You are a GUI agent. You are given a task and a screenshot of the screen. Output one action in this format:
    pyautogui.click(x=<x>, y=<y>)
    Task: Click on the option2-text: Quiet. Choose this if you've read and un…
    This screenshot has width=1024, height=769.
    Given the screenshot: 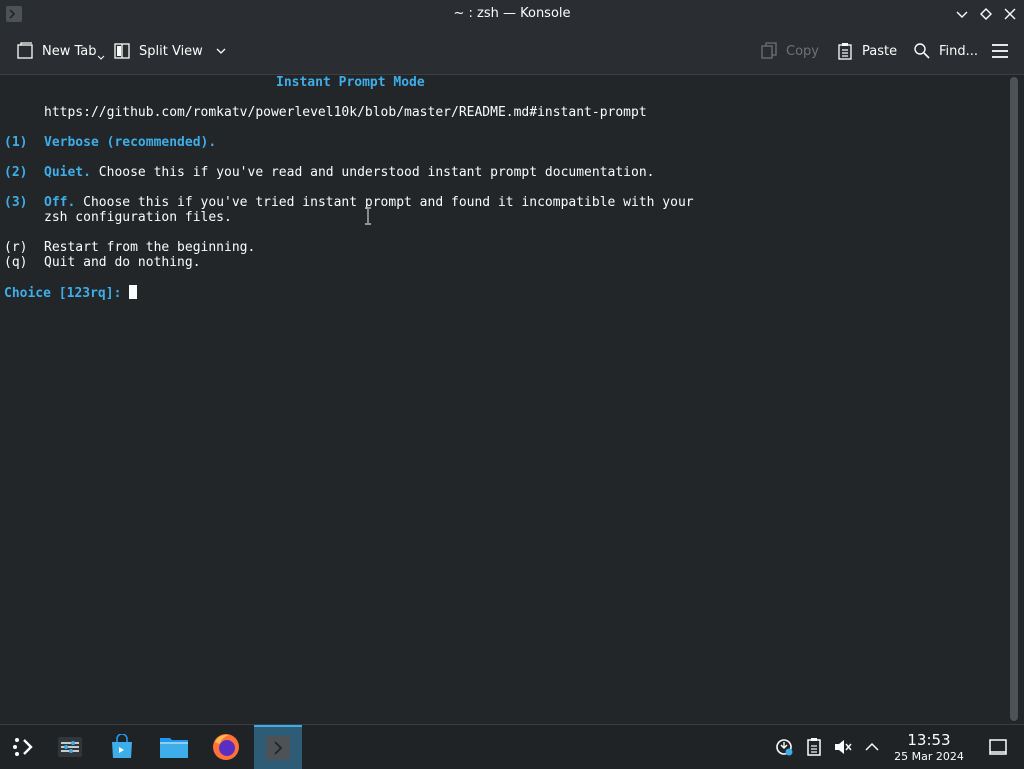 What is the action you would take?
    pyautogui.click(x=349, y=172)
    